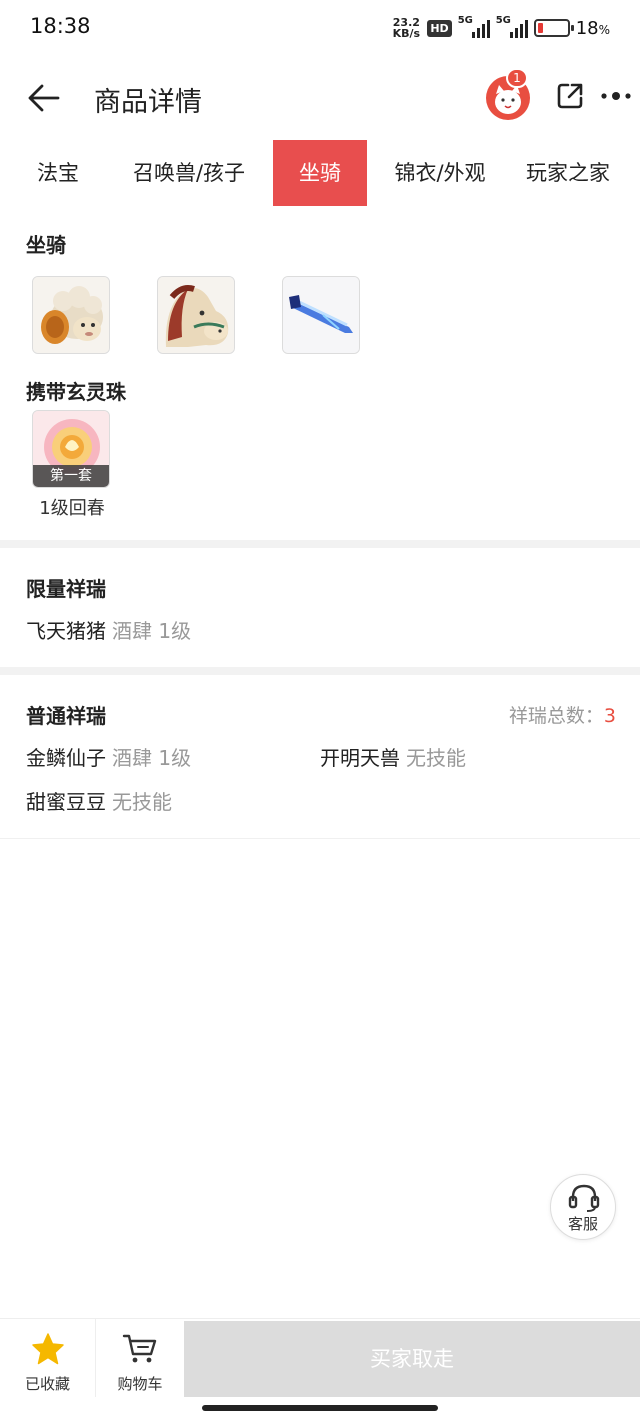  What do you see at coordinates (72, 508) in the screenshot?
I see `pearl-caption: 1级回春` at bounding box center [72, 508].